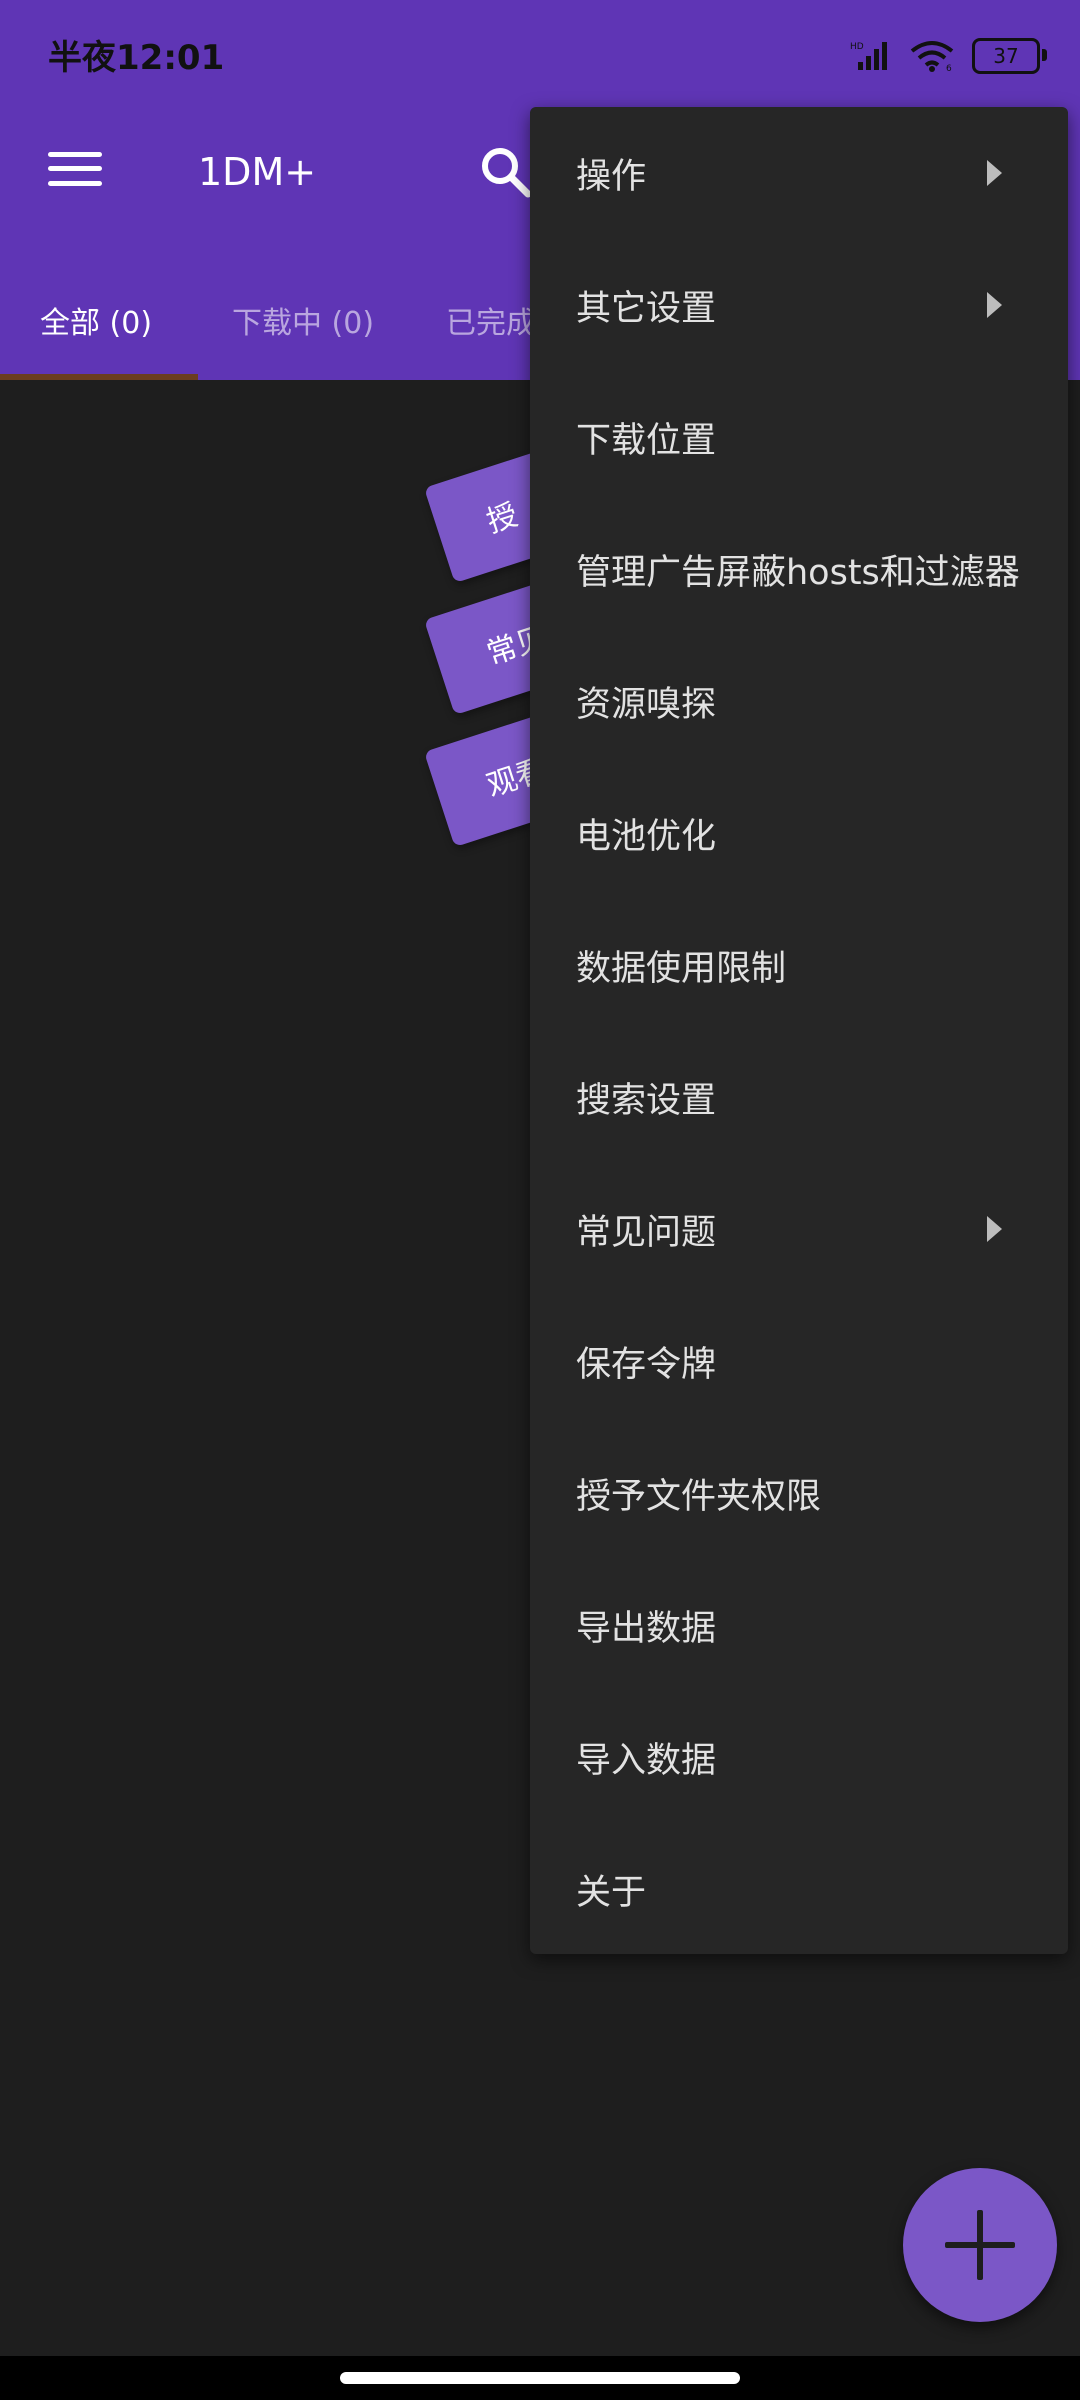  What do you see at coordinates (646, 1364) in the screenshot?
I see `menu-item-label: 保存令牌` at bounding box center [646, 1364].